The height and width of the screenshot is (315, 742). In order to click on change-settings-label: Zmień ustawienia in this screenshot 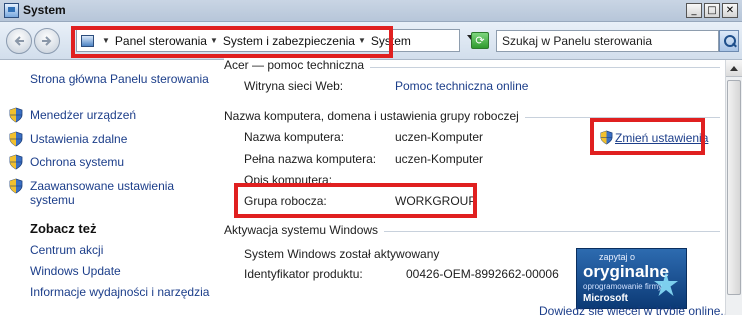, I will do `click(661, 138)`.